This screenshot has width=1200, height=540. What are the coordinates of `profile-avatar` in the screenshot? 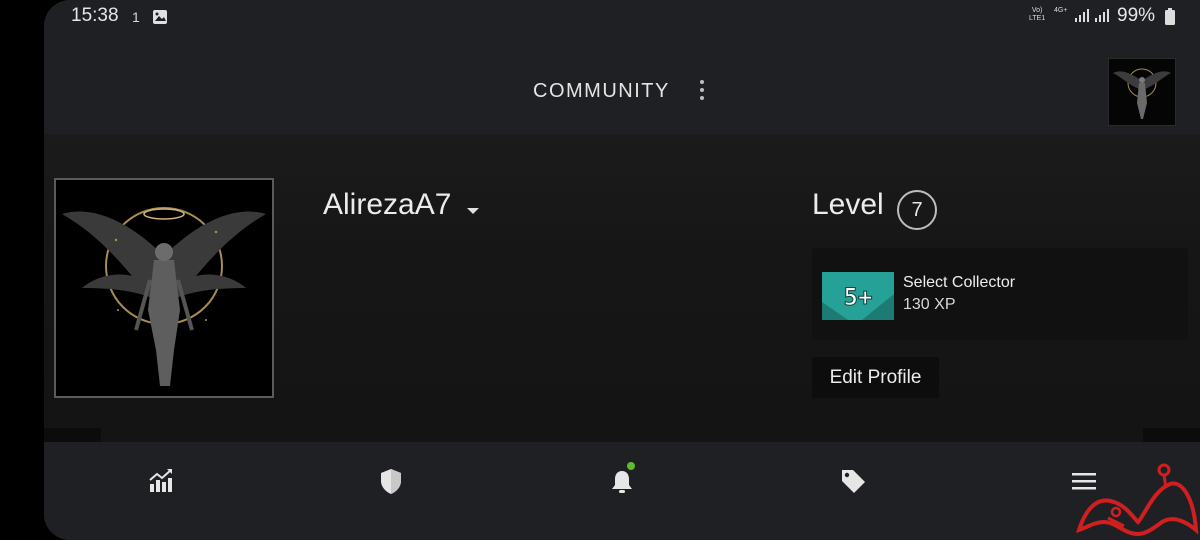 It's located at (164, 288).